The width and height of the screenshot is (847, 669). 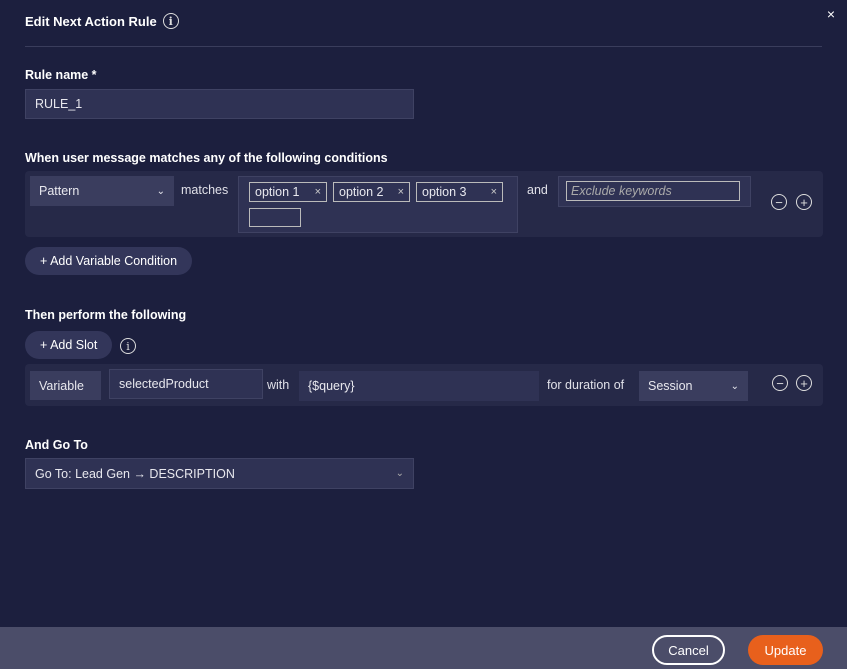 What do you see at coordinates (423, 46) in the screenshot?
I see `divider` at bounding box center [423, 46].